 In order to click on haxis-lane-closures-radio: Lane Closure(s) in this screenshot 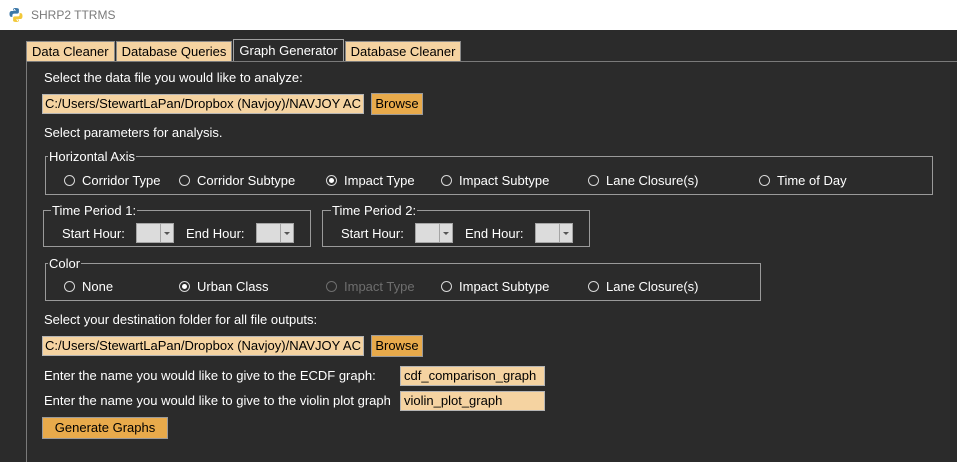, I will do `click(643, 180)`.